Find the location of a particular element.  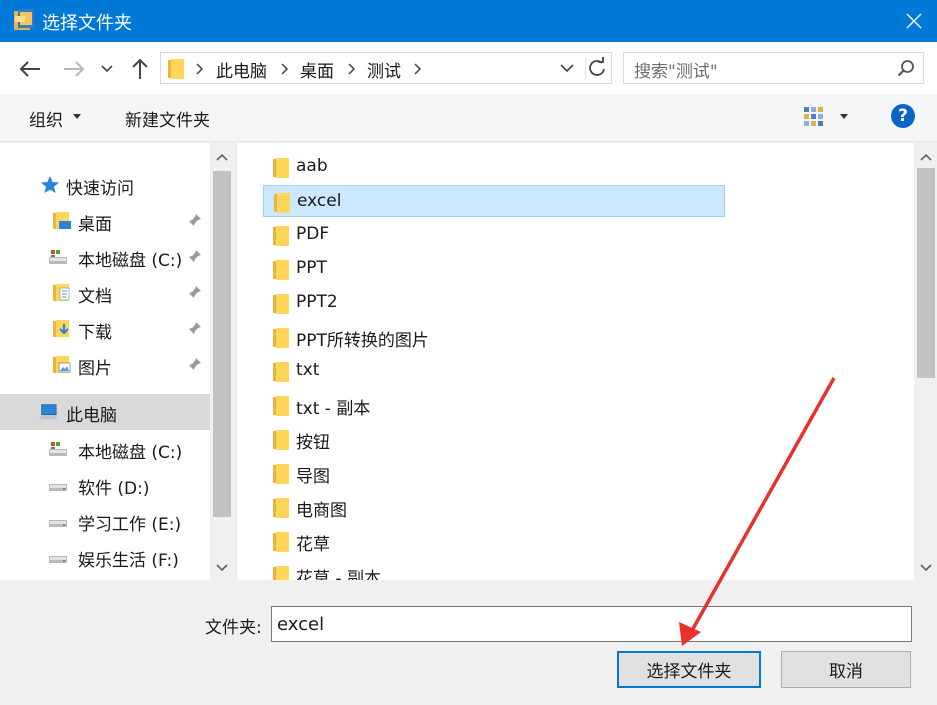

desktop-folder-icon is located at coordinates (62, 220).